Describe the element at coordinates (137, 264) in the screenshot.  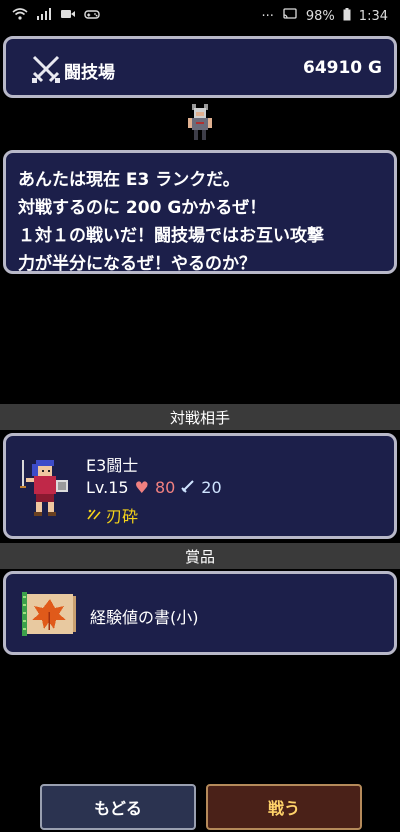
I see `dialog-line: 力が半分になるぜ！やるのか？` at that location.